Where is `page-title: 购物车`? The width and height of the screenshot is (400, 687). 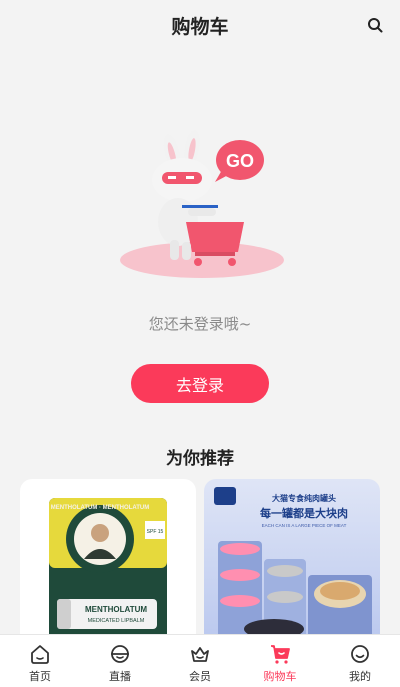
page-title: 购物车 is located at coordinates (200, 26).